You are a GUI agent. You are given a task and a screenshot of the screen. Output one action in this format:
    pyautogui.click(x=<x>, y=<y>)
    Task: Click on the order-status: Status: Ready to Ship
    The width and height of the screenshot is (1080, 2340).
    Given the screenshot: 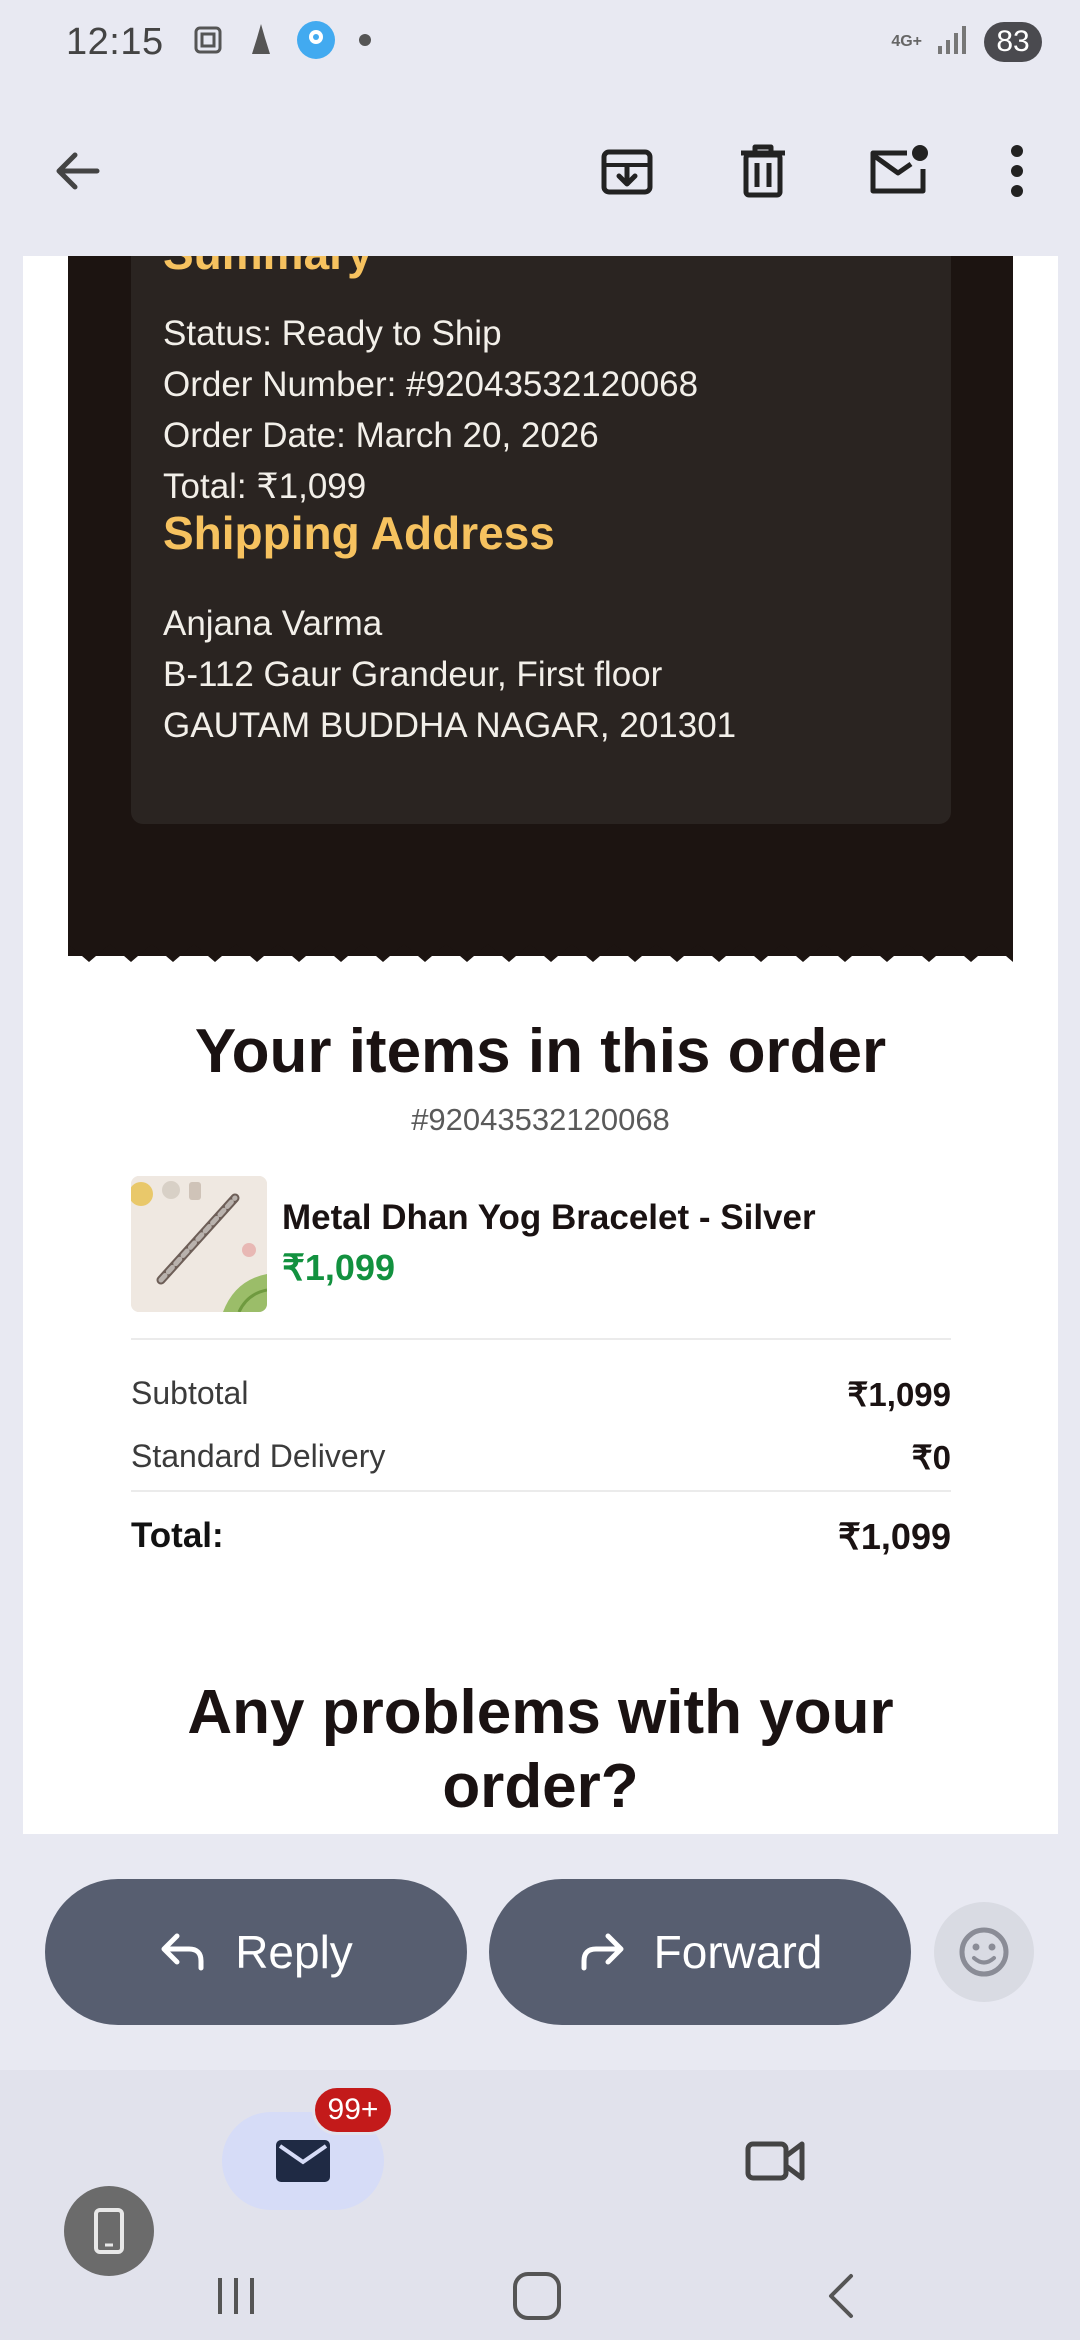 What is the action you would take?
    pyautogui.click(x=332, y=333)
    